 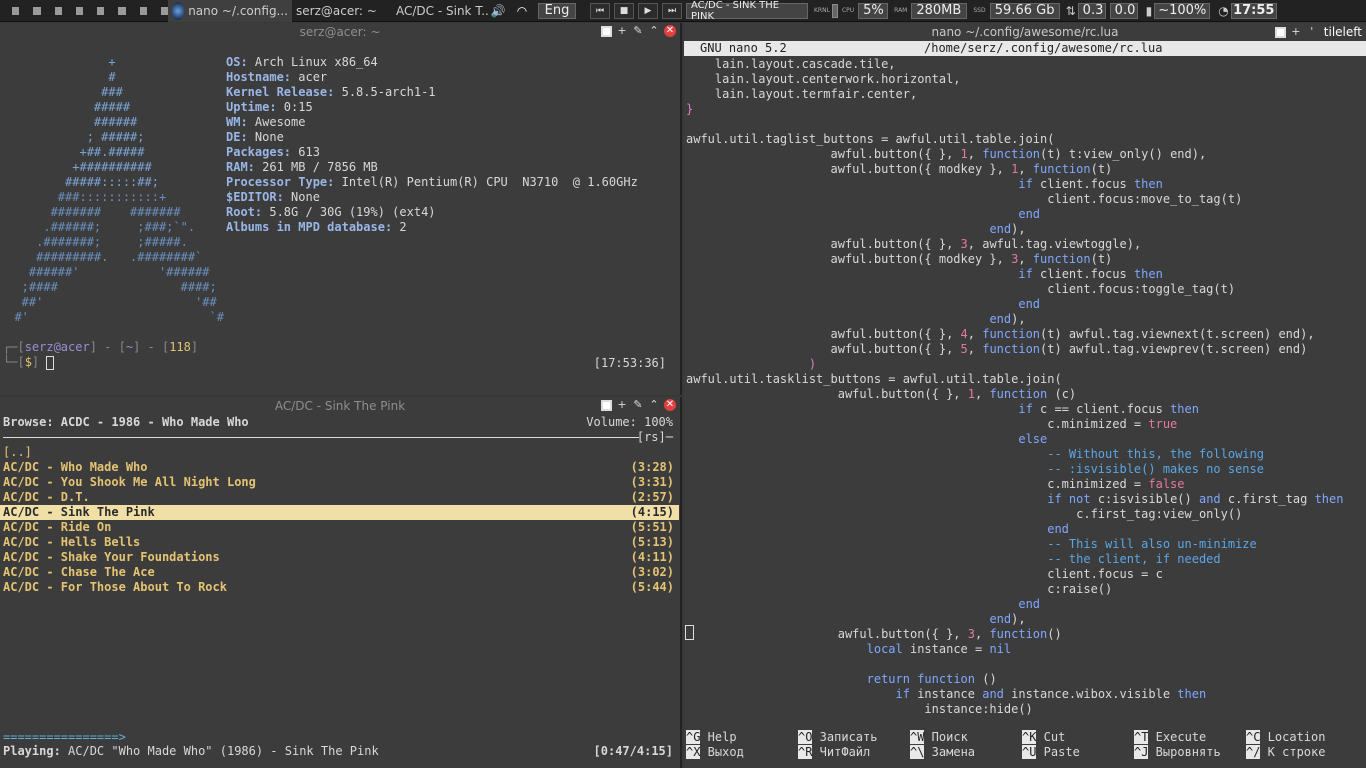 I want to click on clock-icon: ◔, so click(x=1223, y=10).